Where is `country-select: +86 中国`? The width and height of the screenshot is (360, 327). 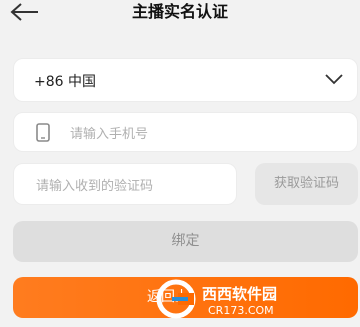
country-select: +86 中国 is located at coordinates (185, 80).